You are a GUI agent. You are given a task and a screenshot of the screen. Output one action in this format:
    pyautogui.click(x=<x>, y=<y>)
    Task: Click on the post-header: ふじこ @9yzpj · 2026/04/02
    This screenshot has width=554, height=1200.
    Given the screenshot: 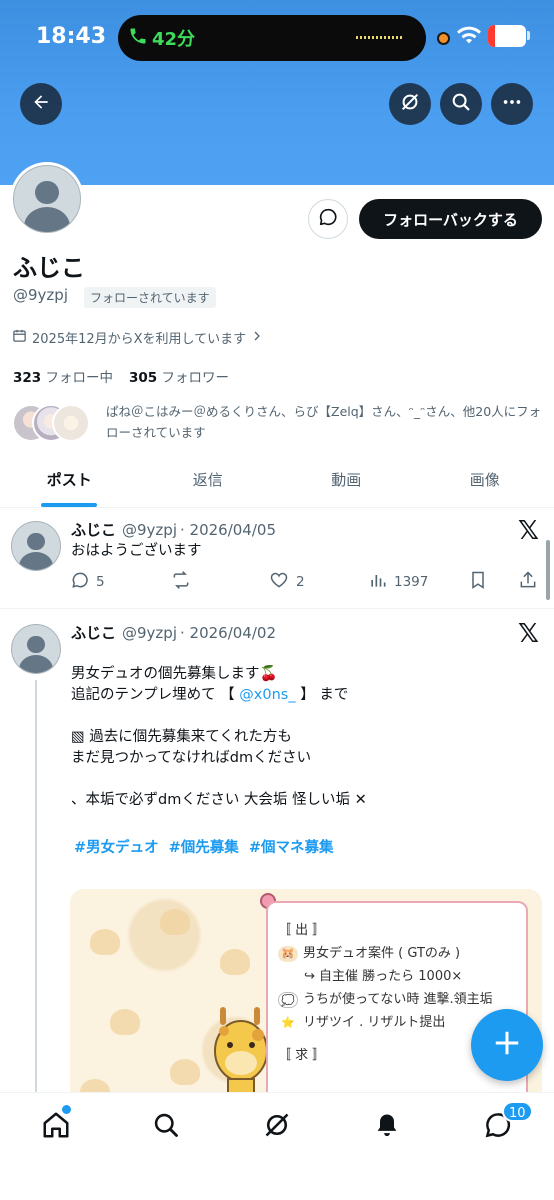 What is the action you would take?
    pyautogui.click(x=173, y=632)
    